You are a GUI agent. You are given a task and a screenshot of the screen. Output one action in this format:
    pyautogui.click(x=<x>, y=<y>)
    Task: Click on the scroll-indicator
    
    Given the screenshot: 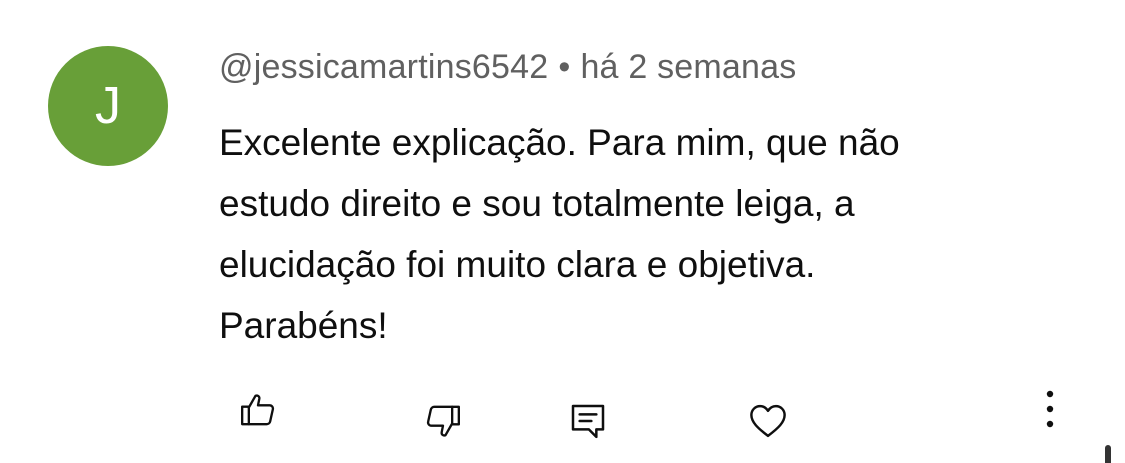 What is the action you would take?
    pyautogui.click(x=1108, y=454)
    